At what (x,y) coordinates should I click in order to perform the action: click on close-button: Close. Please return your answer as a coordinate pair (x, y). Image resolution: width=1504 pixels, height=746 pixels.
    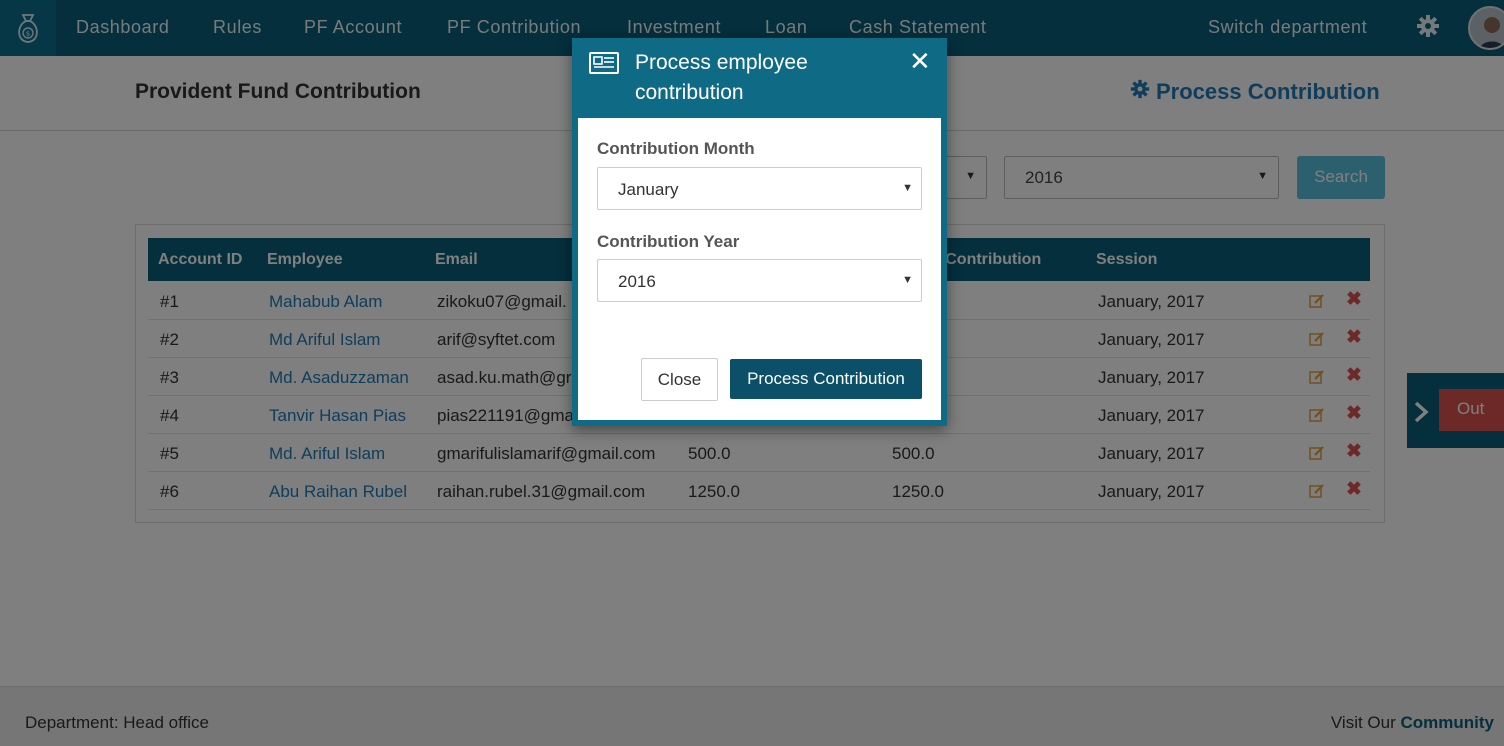
    Looking at the image, I should click on (679, 379).